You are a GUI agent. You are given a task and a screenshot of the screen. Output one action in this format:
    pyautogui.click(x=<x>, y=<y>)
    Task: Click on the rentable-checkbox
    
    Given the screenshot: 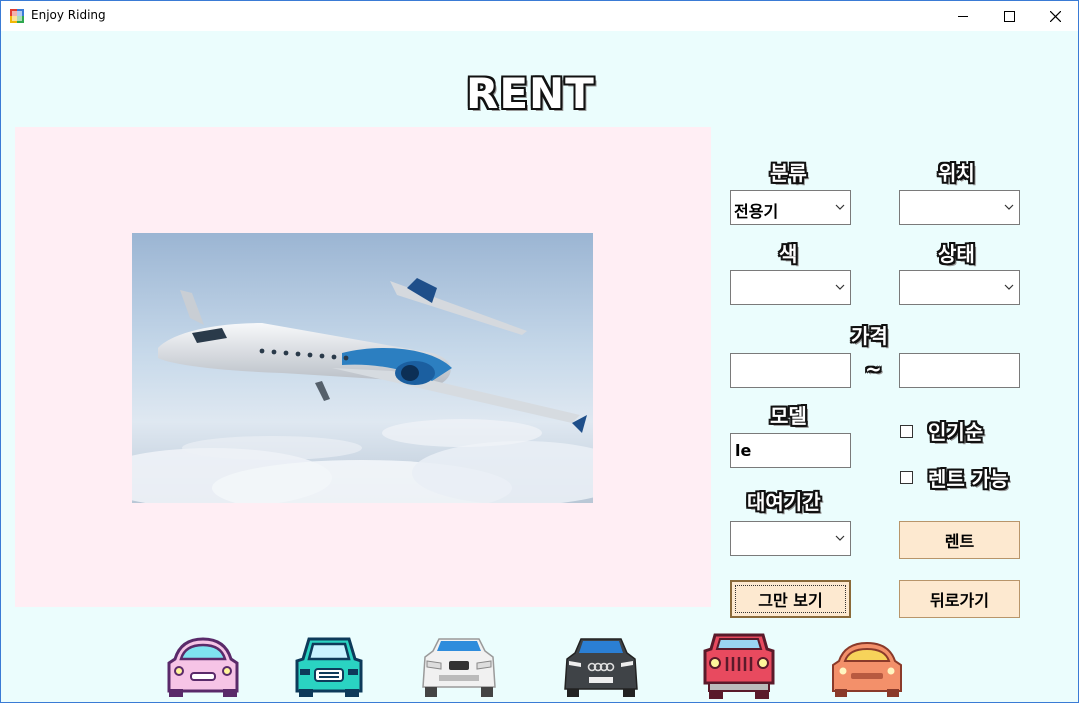 What is the action you would take?
    pyautogui.click(x=906, y=477)
    